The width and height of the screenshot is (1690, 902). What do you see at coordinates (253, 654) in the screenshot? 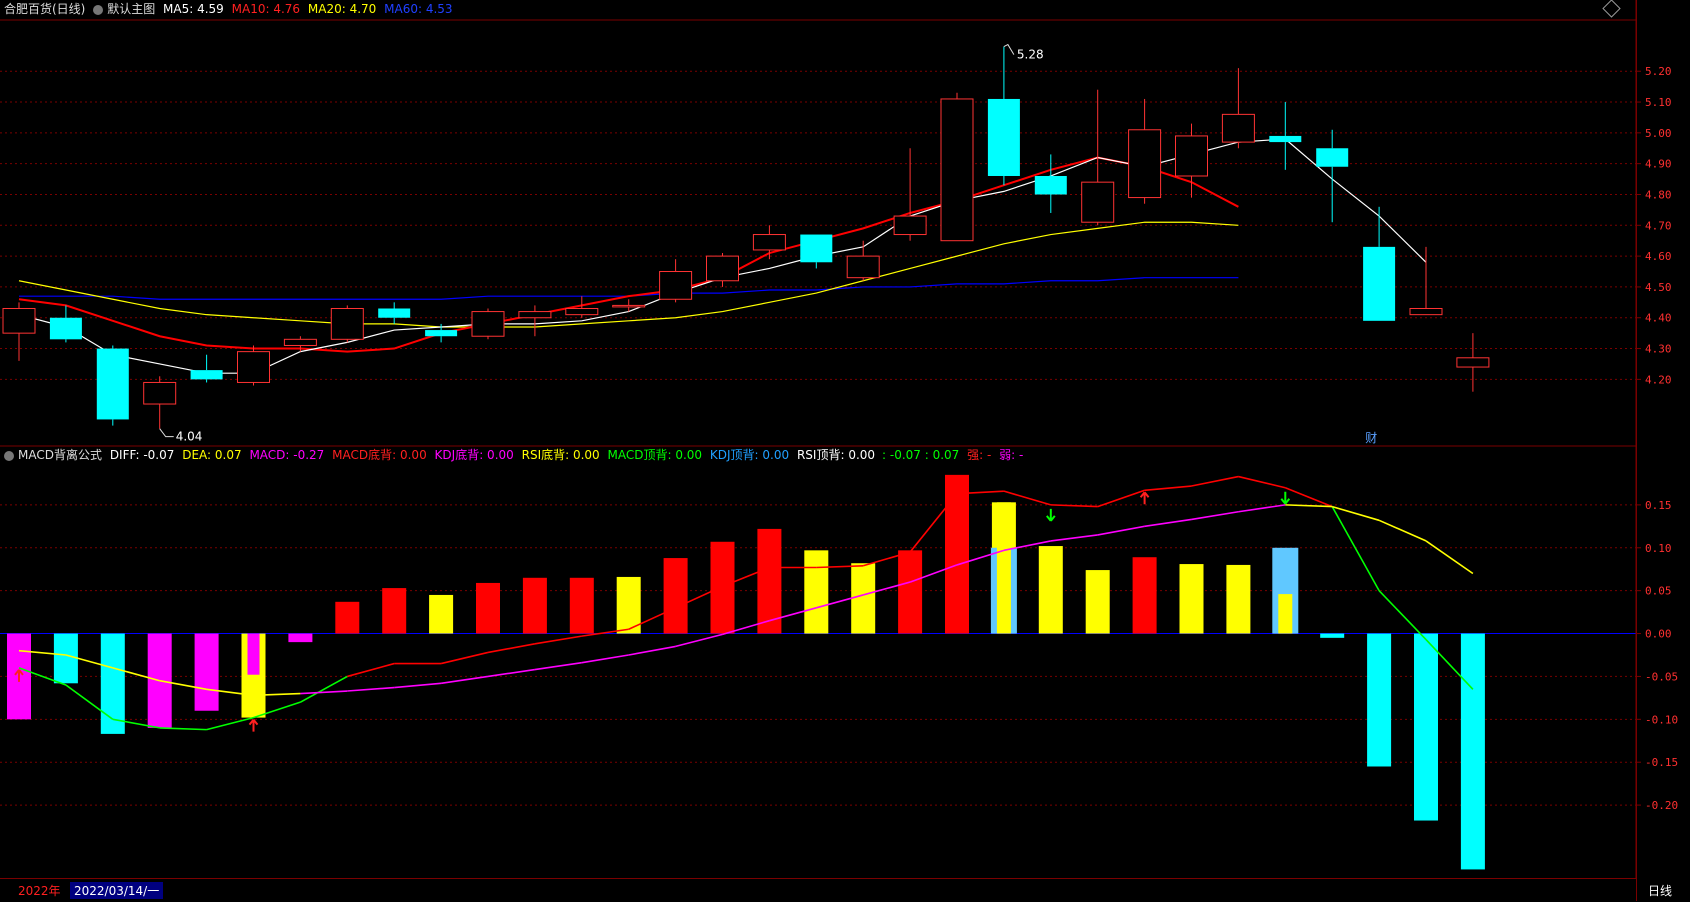
I see `macd-extra-bar` at bounding box center [253, 654].